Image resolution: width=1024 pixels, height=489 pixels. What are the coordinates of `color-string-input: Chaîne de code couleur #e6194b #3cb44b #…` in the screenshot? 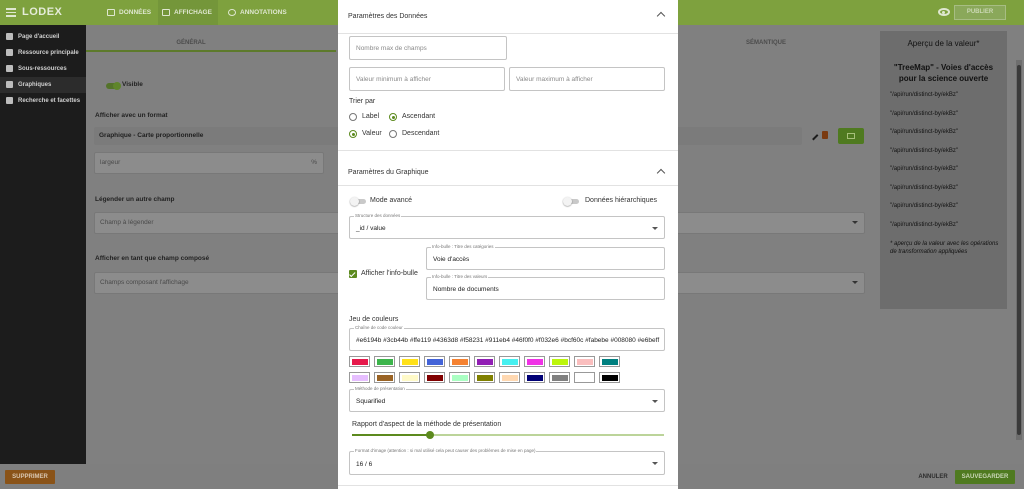 It's located at (507, 338).